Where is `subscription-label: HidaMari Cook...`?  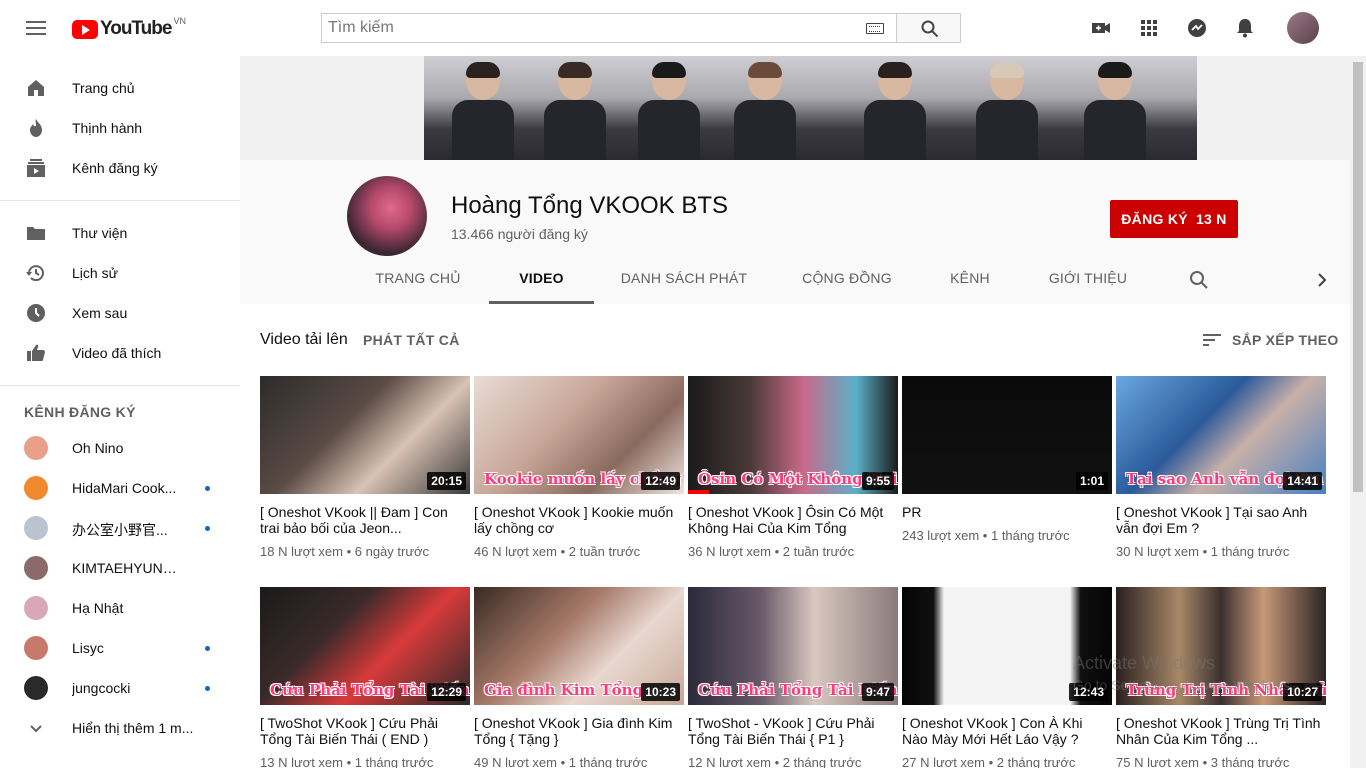 subscription-label: HidaMari Cook... is located at coordinates (124, 488).